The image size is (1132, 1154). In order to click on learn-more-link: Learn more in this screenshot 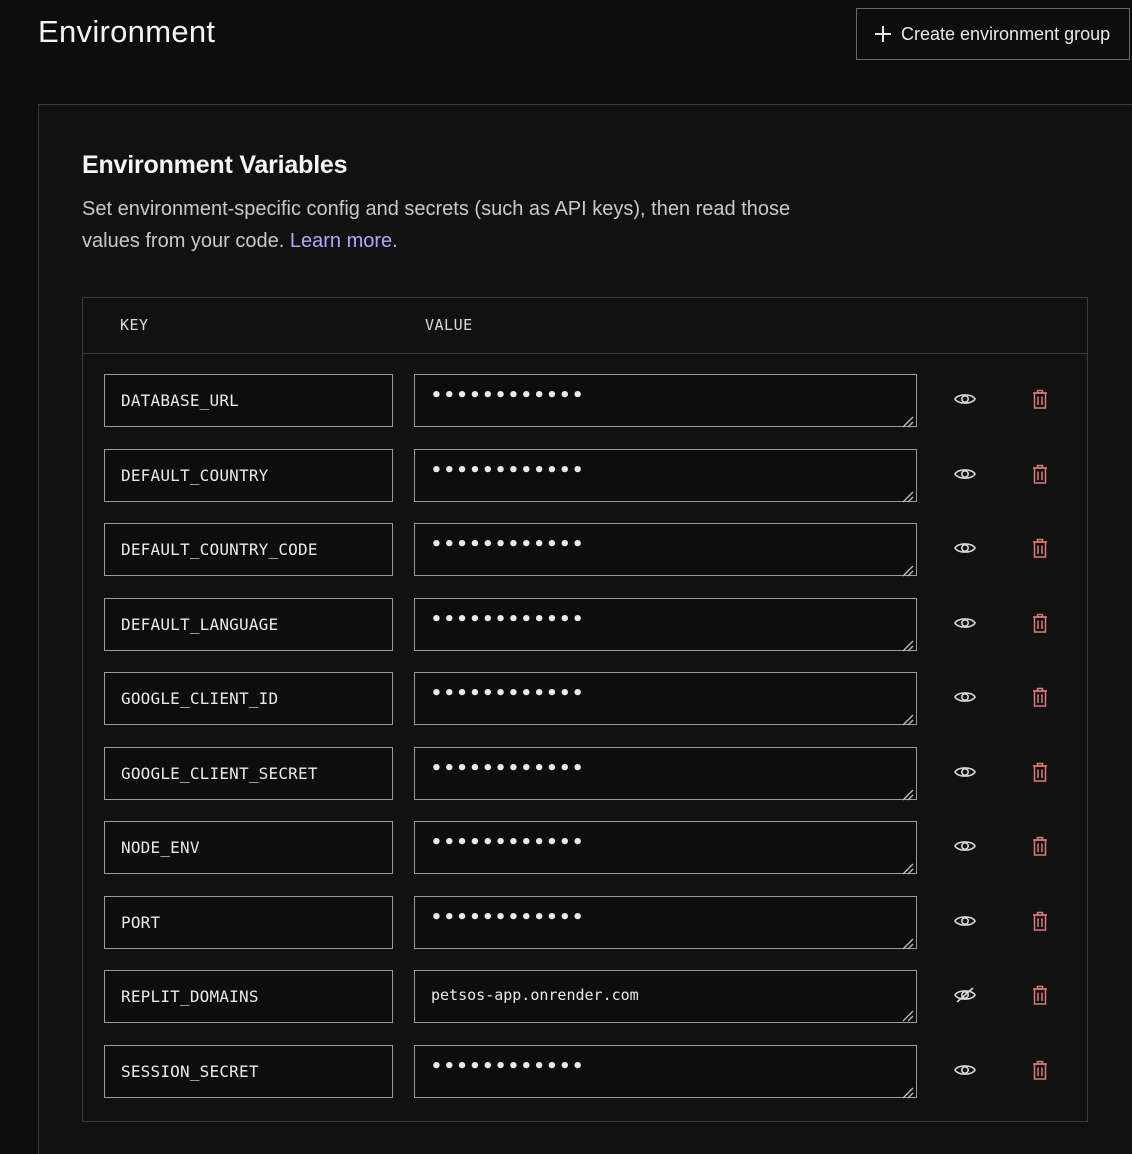, I will do `click(341, 241)`.